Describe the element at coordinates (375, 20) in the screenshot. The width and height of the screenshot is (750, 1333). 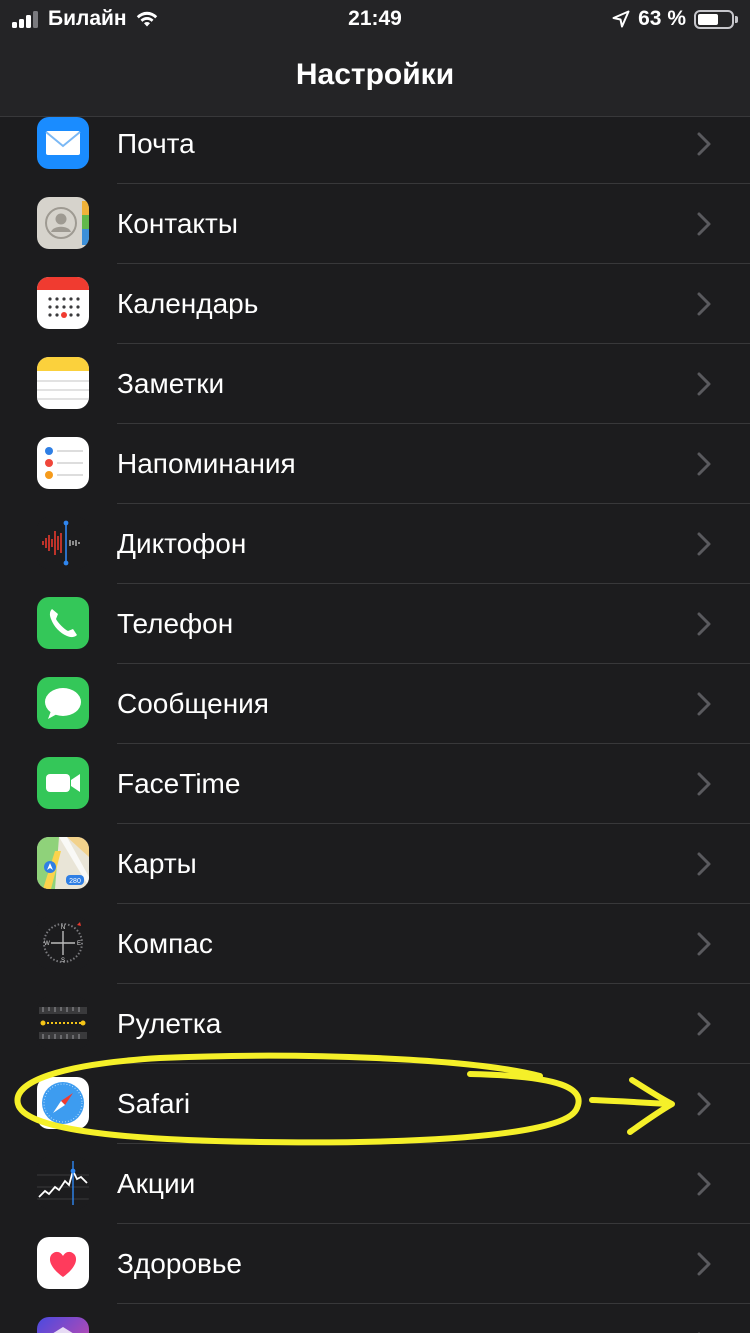
I see `status-bar: Билайн 21:49 63 %` at that location.